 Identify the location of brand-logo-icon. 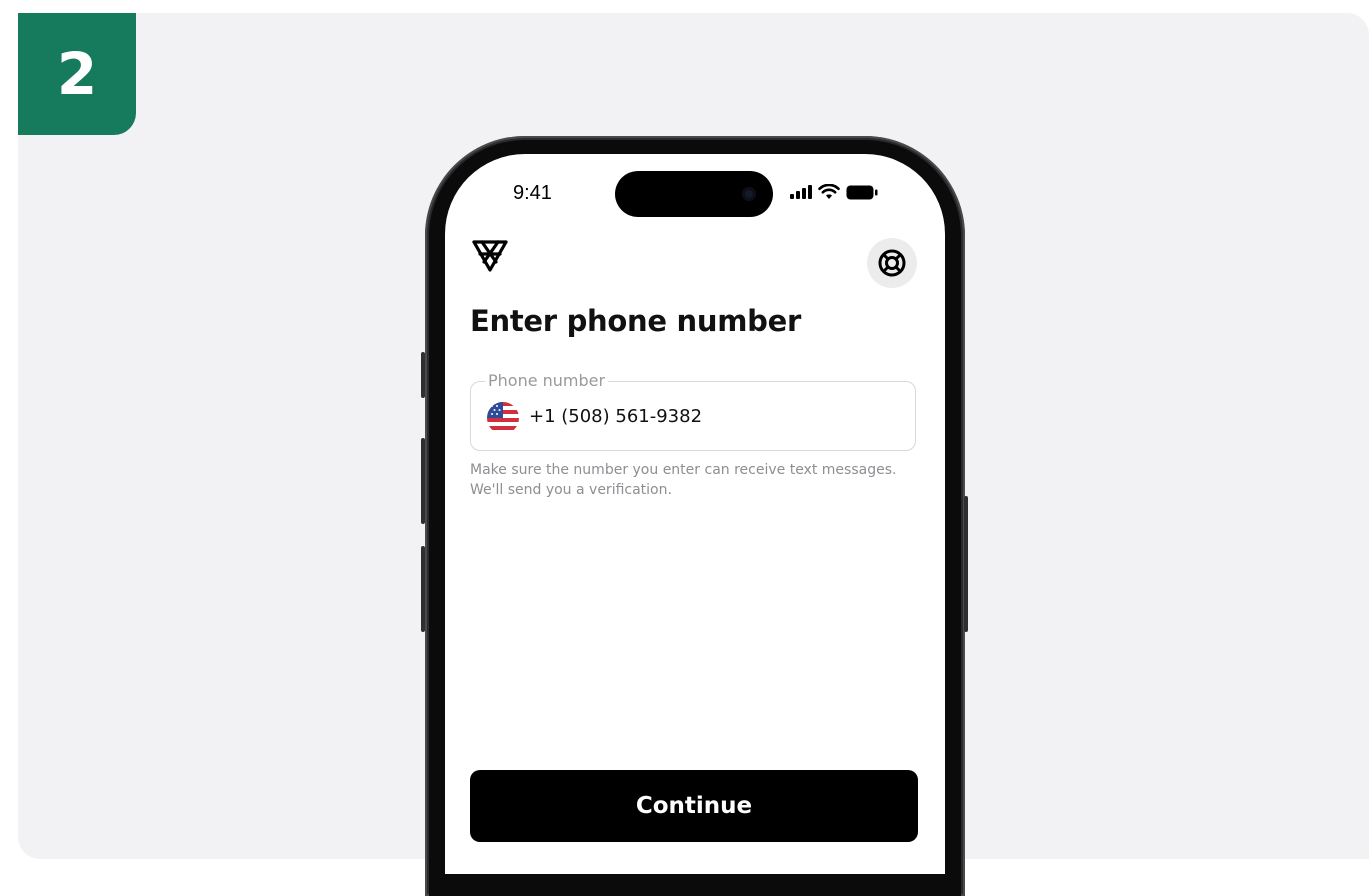
(490, 256).